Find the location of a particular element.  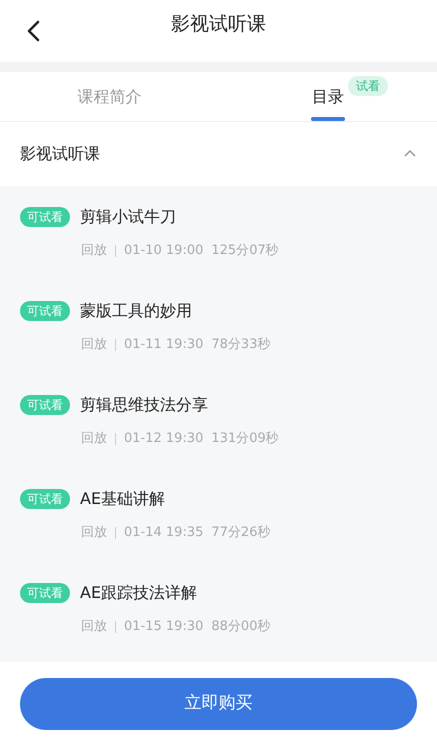

tab-underline is located at coordinates (327, 119).